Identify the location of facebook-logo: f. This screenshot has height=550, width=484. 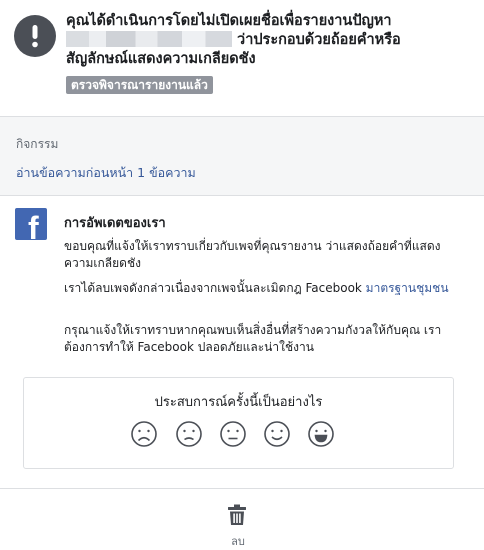
(31, 224).